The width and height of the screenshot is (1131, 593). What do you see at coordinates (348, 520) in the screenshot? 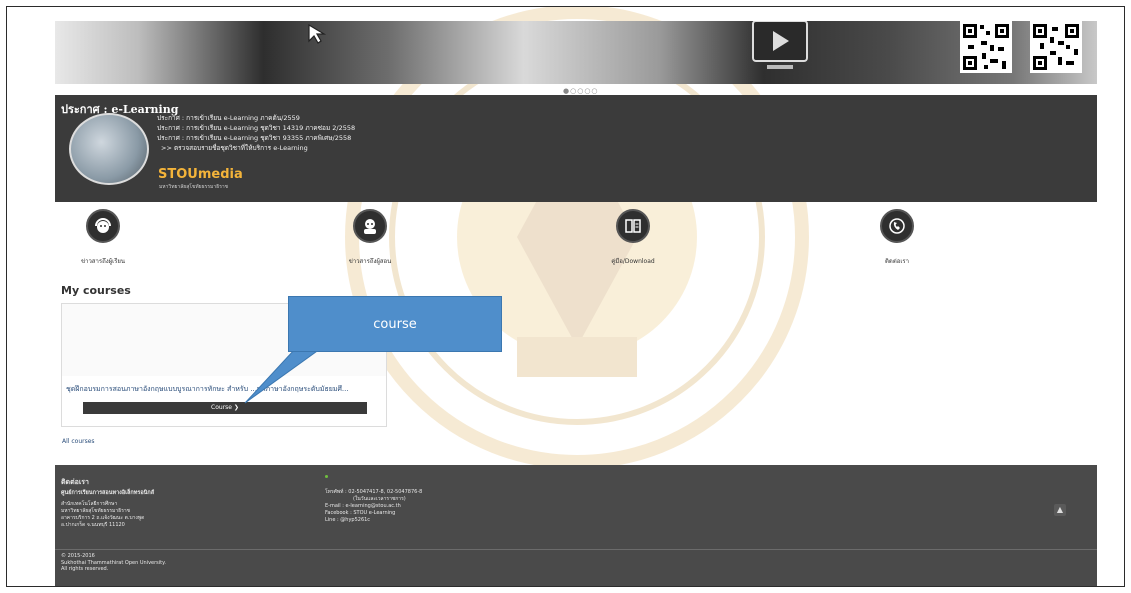
I see `line-id: Line : @hyp5261c` at bounding box center [348, 520].